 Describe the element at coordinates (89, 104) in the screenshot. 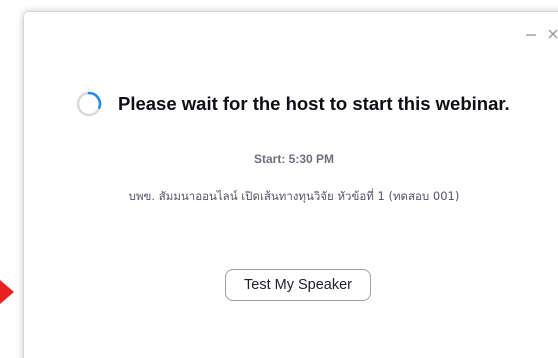

I see `loading-spinner-icon` at that location.